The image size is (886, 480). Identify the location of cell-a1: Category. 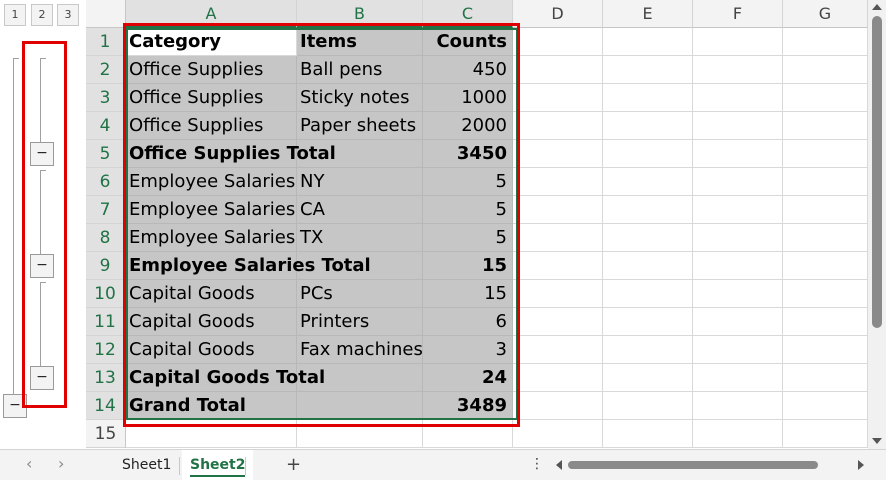
(211, 42).